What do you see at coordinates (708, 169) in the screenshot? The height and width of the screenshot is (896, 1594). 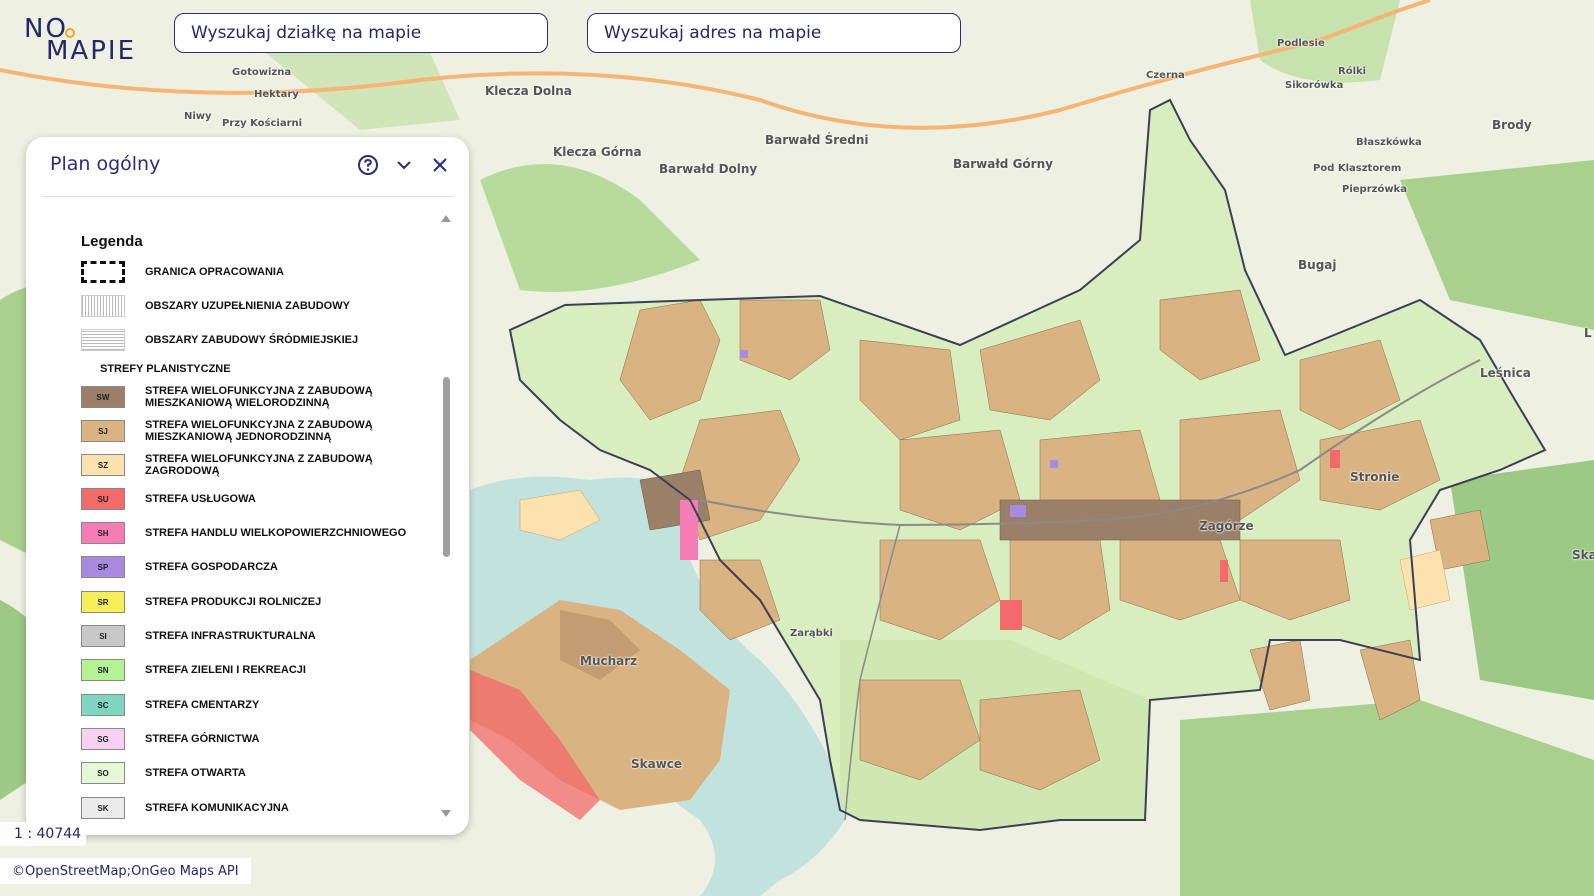 I see `map-label: Barwałd Dolny` at bounding box center [708, 169].